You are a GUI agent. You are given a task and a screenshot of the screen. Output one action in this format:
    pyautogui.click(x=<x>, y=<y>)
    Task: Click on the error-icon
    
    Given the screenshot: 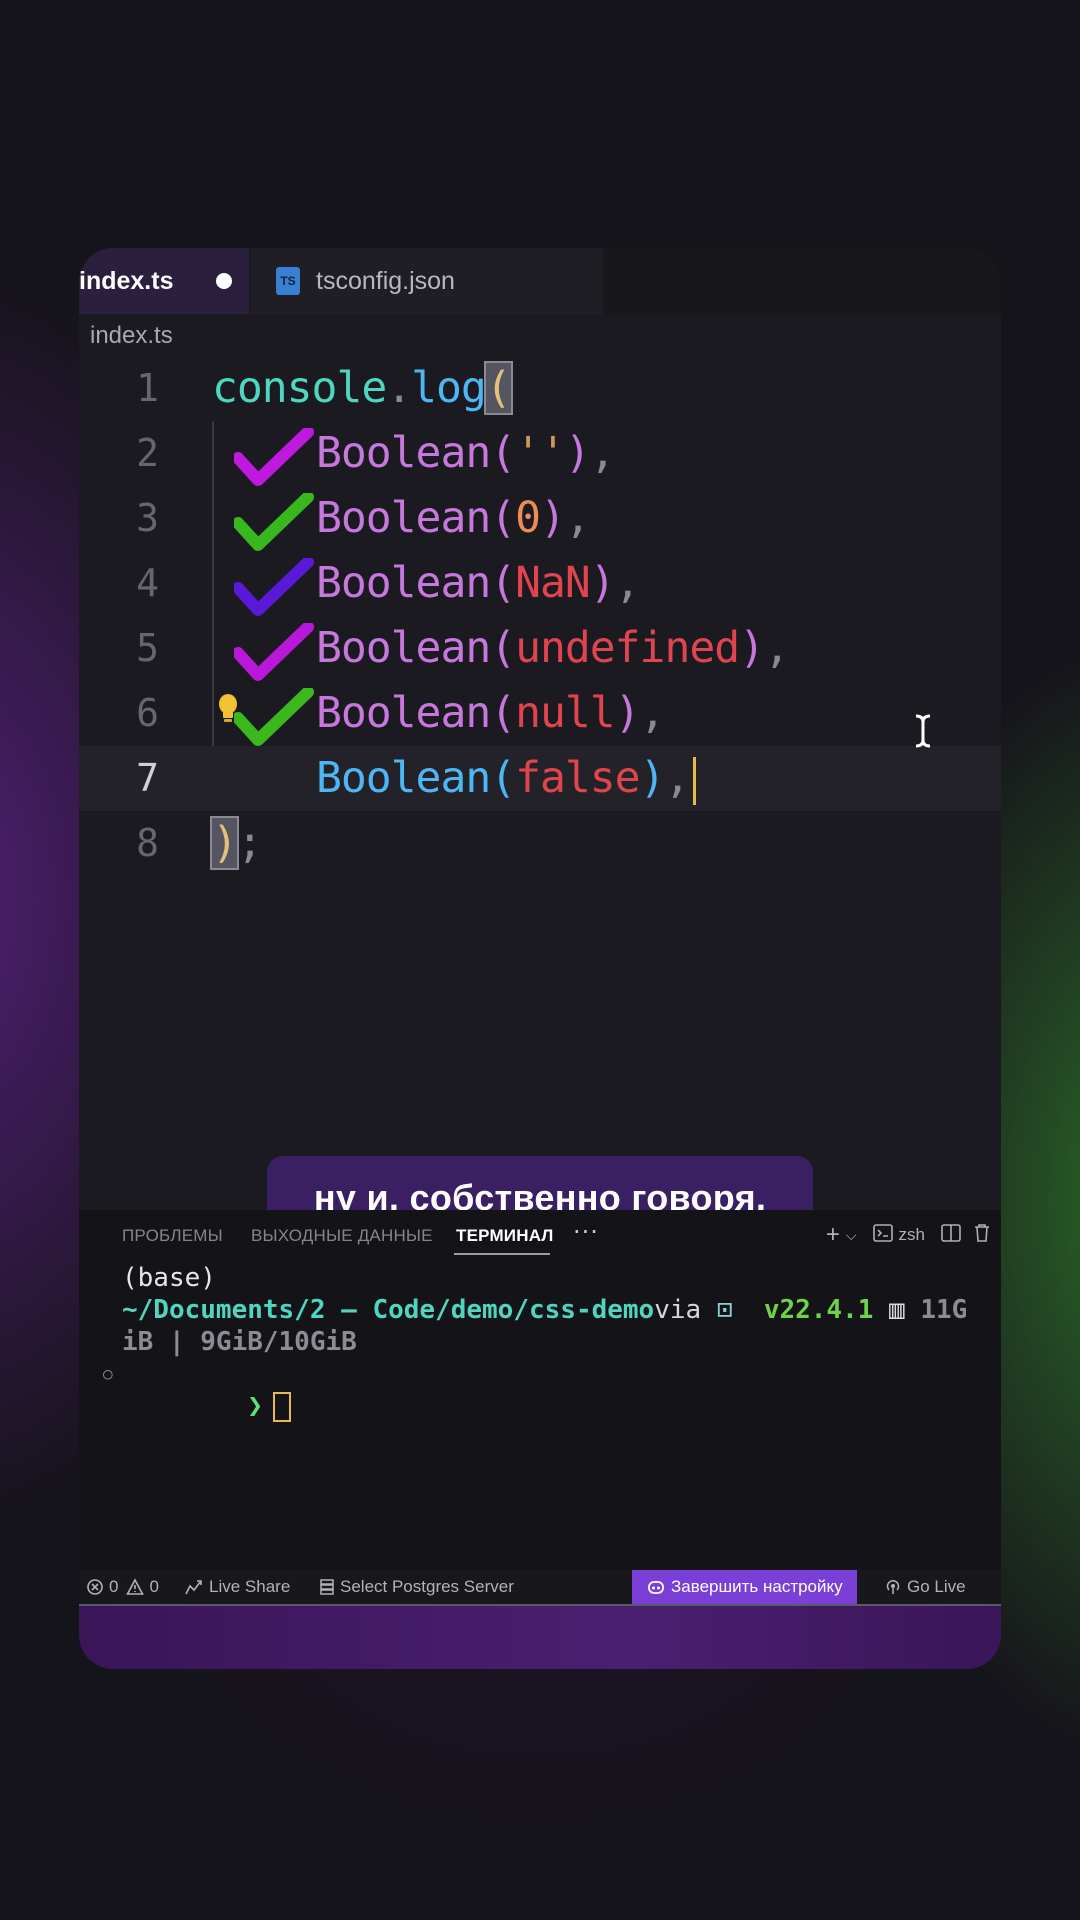 What is the action you would take?
    pyautogui.click(x=95, y=1587)
    